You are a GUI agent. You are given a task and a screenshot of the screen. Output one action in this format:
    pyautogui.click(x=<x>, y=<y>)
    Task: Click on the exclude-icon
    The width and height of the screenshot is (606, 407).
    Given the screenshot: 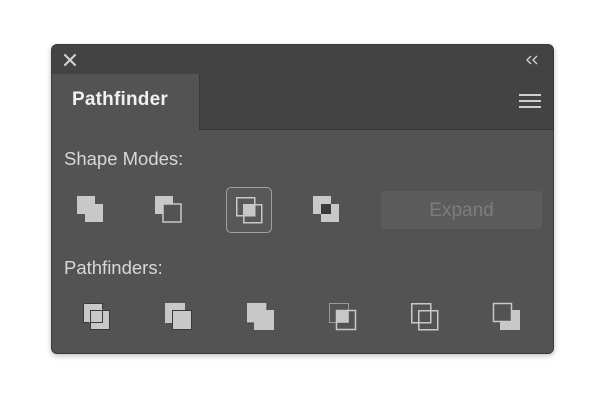 What is the action you would take?
    pyautogui.click(x=326, y=209)
    